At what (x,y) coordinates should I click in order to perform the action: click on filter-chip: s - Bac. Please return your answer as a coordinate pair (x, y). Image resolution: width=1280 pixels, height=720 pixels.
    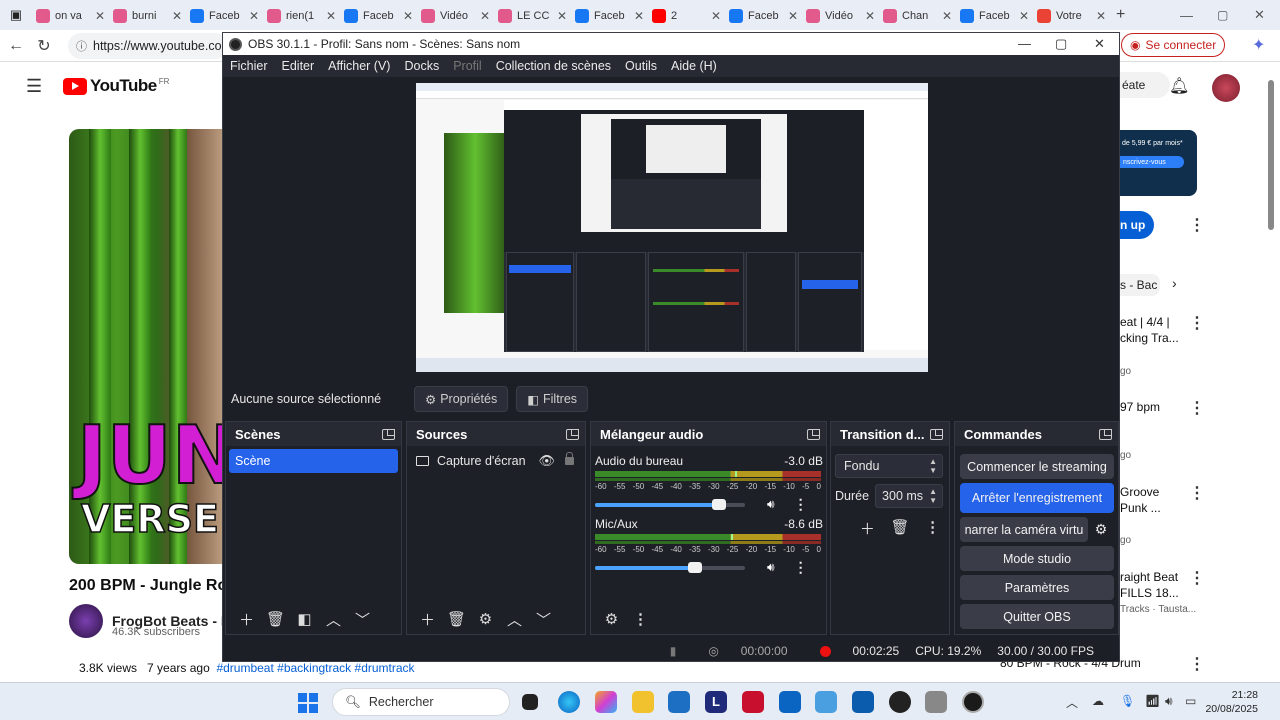
    Looking at the image, I should click on (1140, 285).